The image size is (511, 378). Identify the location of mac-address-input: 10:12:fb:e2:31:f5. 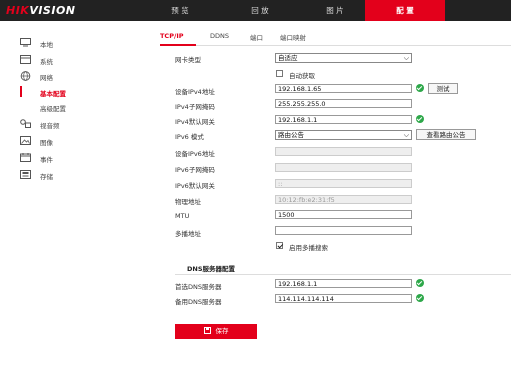
(343, 199).